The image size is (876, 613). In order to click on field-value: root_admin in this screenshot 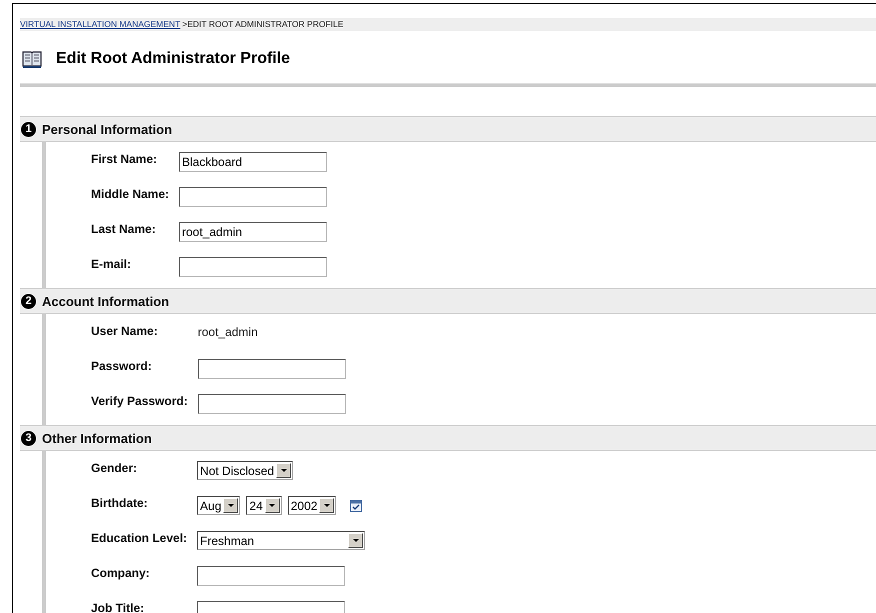, I will do `click(228, 331)`.